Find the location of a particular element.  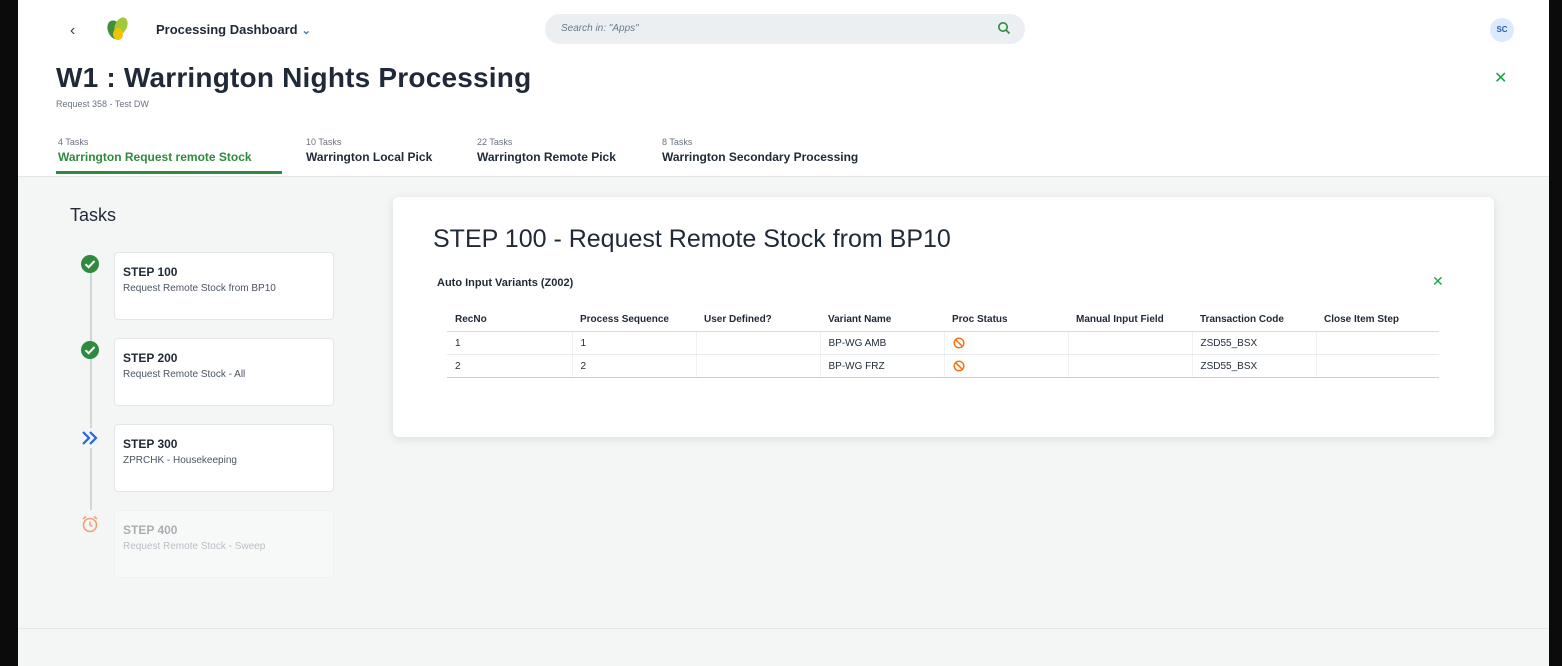

tab-count: 22 Tasks is located at coordinates (495, 142).